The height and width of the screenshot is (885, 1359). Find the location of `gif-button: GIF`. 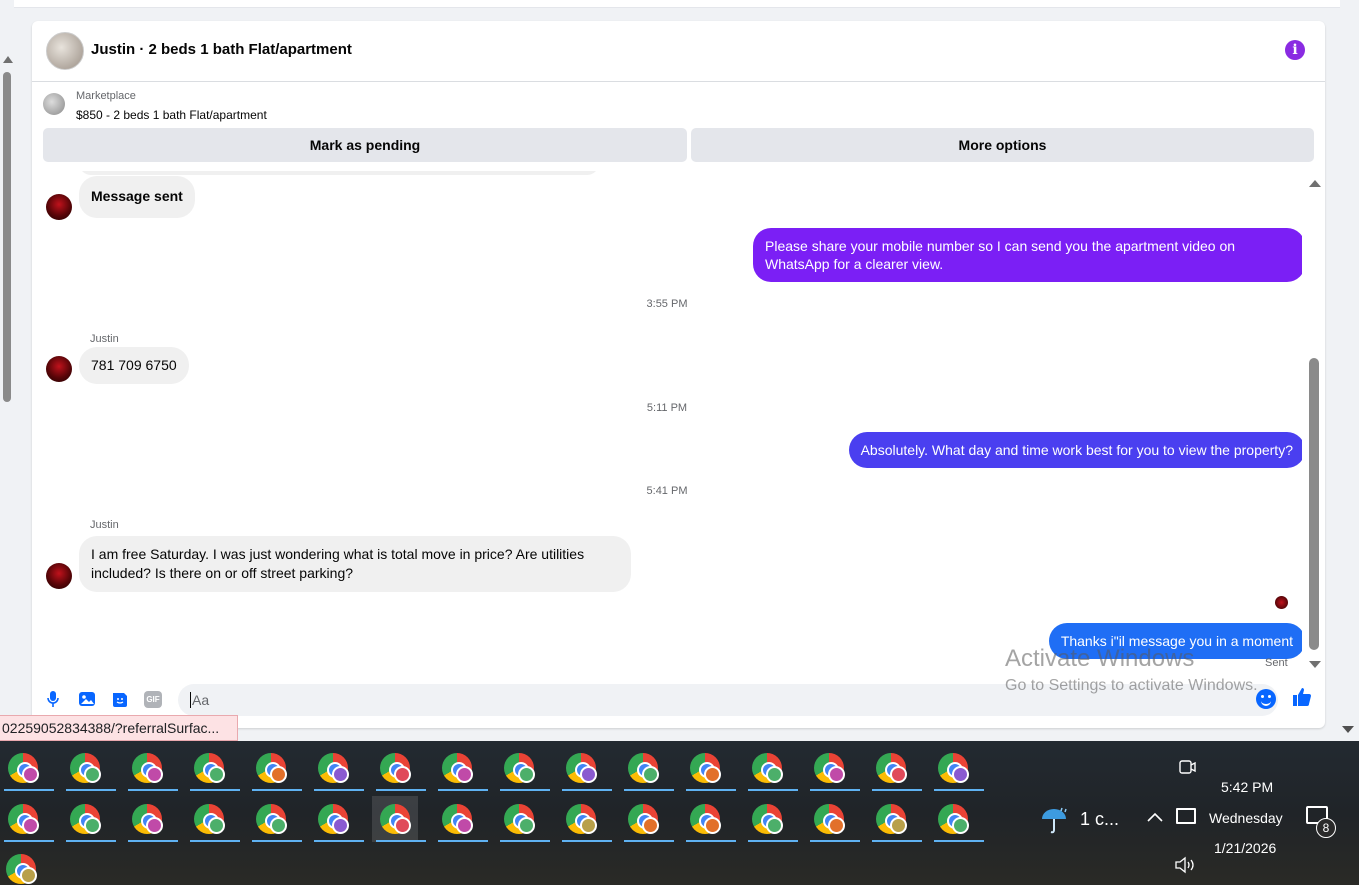

gif-button: GIF is located at coordinates (153, 699).